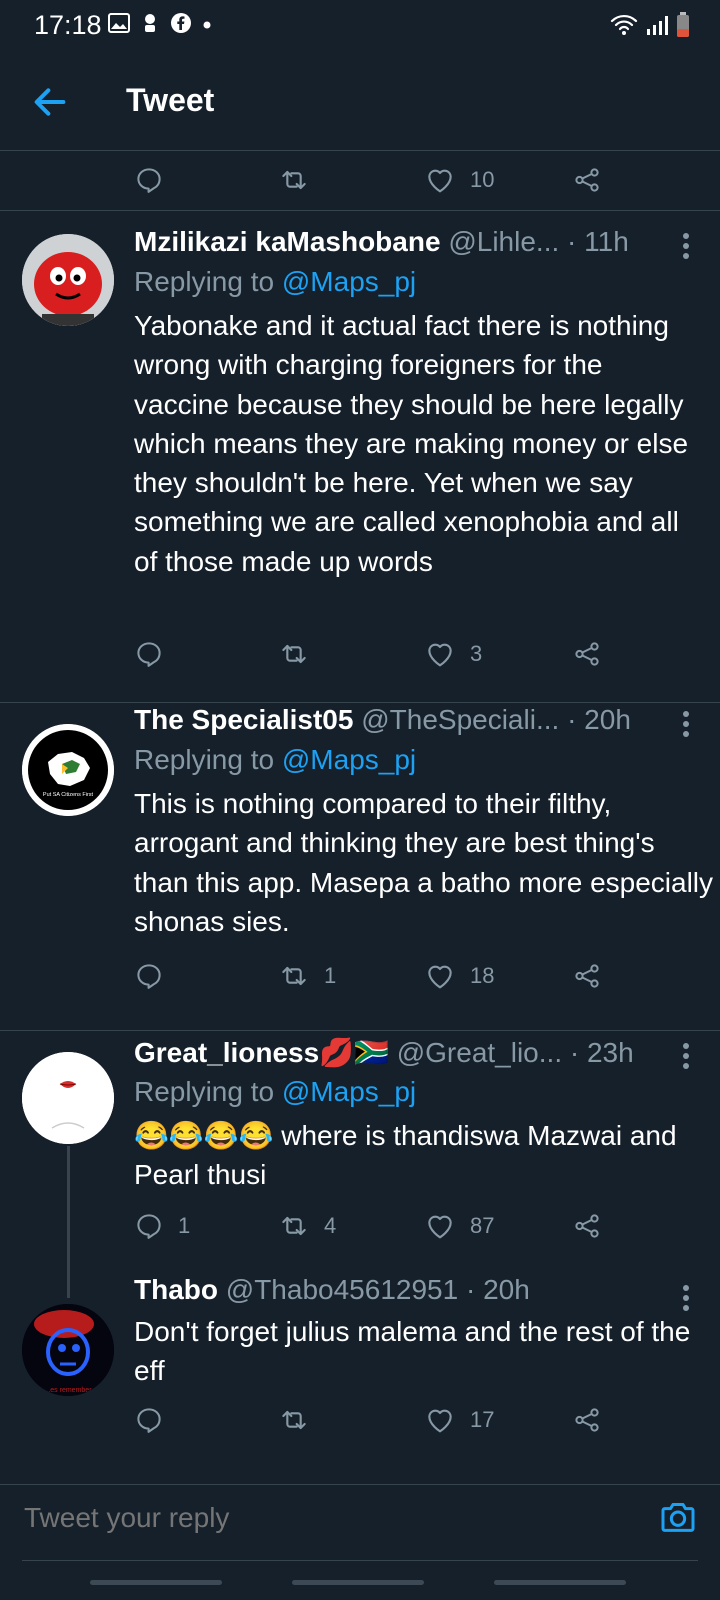 The width and height of the screenshot is (720, 1600). What do you see at coordinates (330, 1225) in the screenshot?
I see `retweet-count: 4` at bounding box center [330, 1225].